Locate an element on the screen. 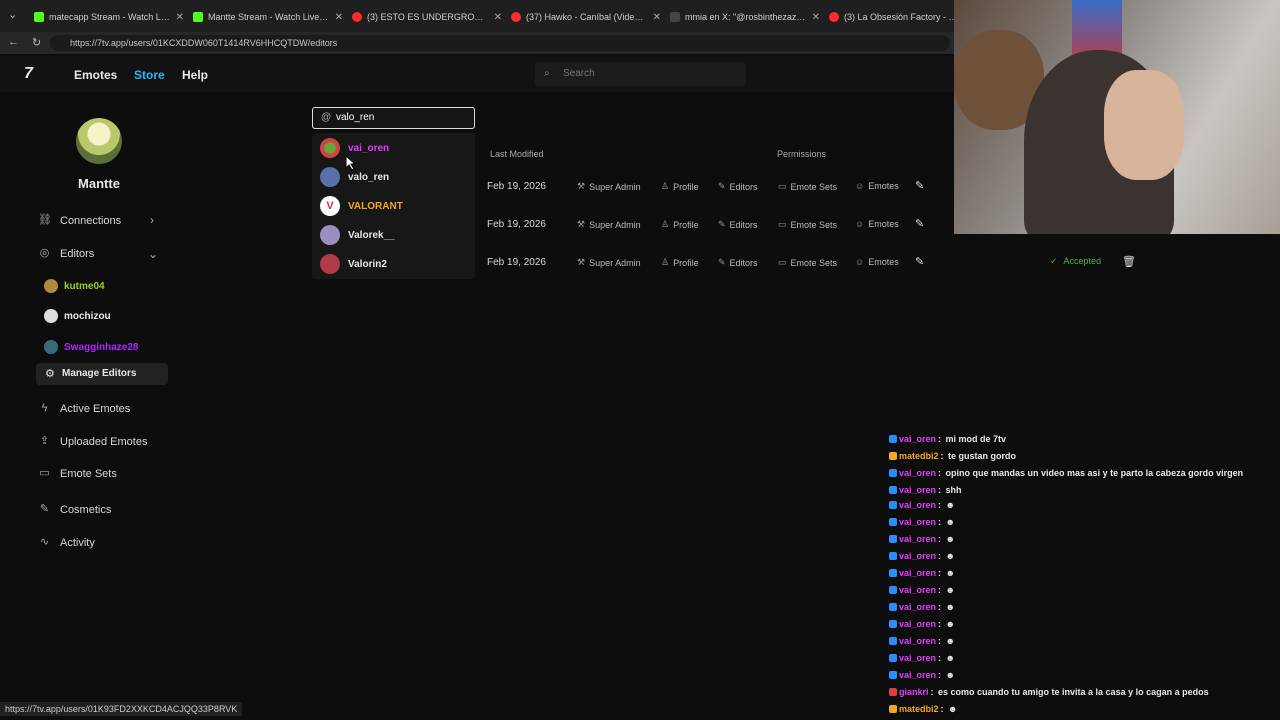 The image size is (1280, 720). sidebar-item-cosmetics: ✎ Cosmetics is located at coordinates (74, 509).